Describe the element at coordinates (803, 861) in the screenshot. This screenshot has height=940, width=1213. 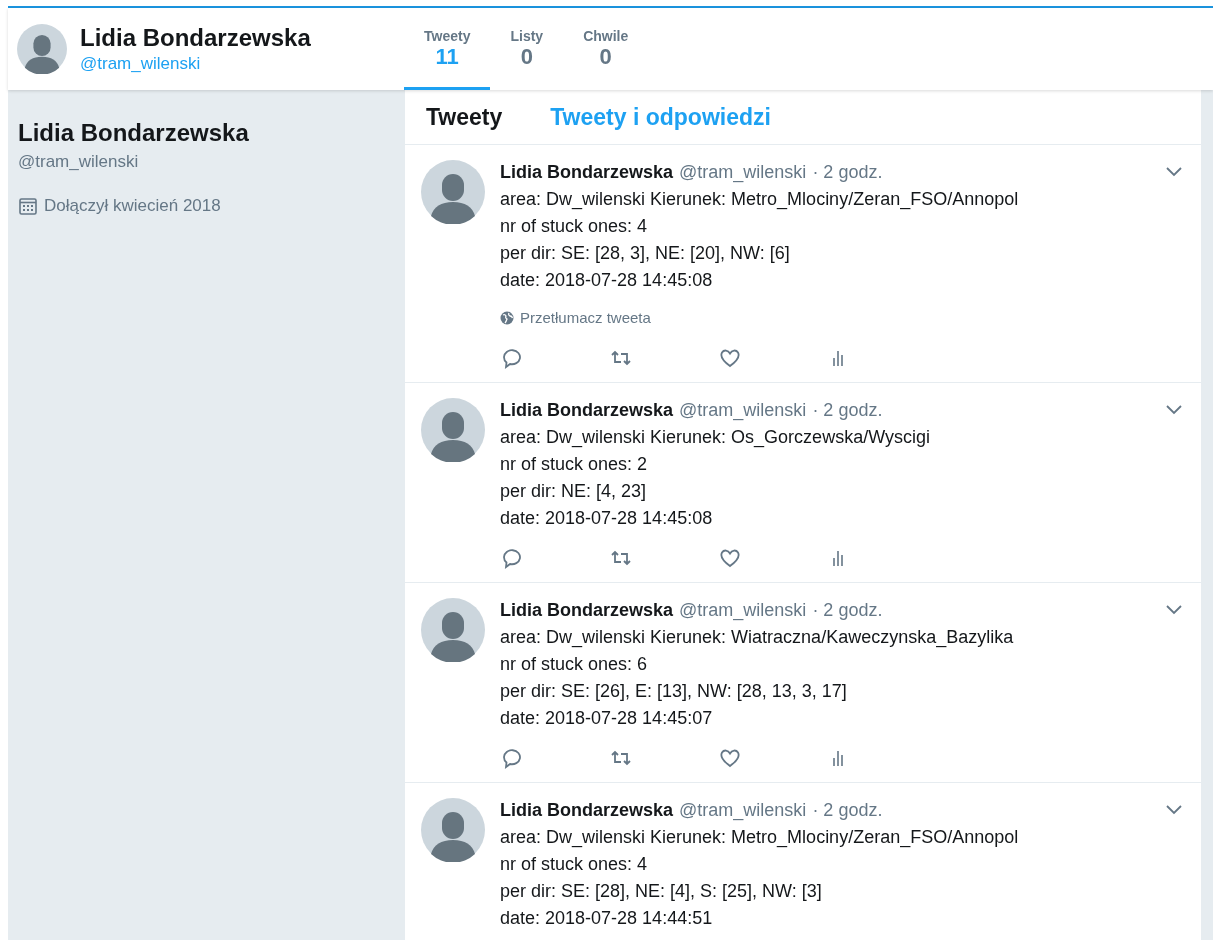
I see `tweet-card: Lidia Bondarzewska @tram_wilenski · 2 godz. area: Dw_wilenski Kierunek: Metro_Mlociny/Zeran_FSO/Annopol nr of stuck ones: 4 per dir: SE: [28], NE: [4], S: [25], NW: [3] date: 2018-07-28 14:44:51` at that location.